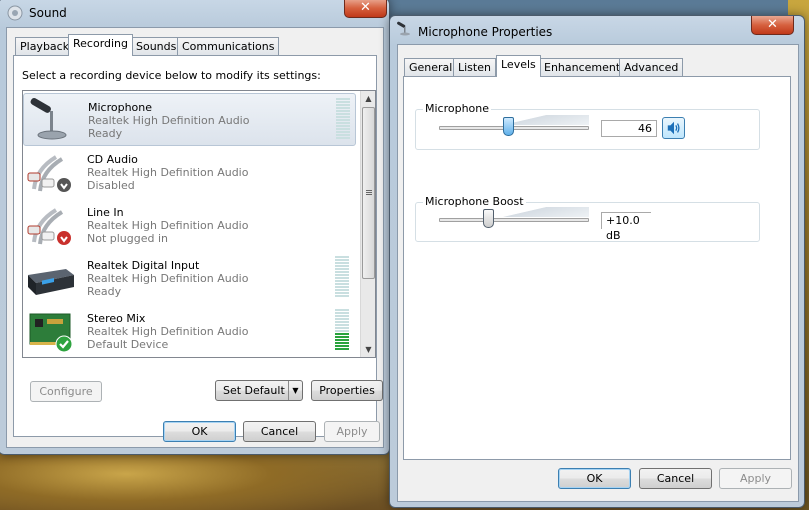 This screenshot has height=510, width=809. What do you see at coordinates (368, 349) in the screenshot?
I see `scroll-down-arrow-icon: ▼` at bounding box center [368, 349].